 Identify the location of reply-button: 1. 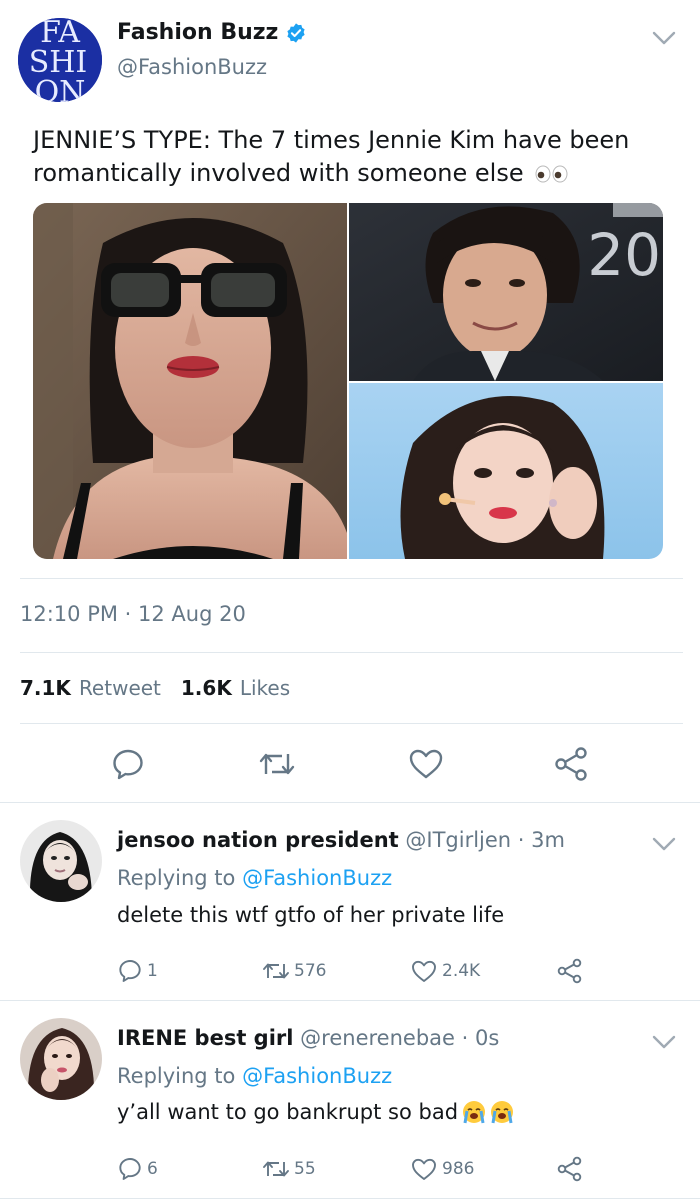
(137, 971).